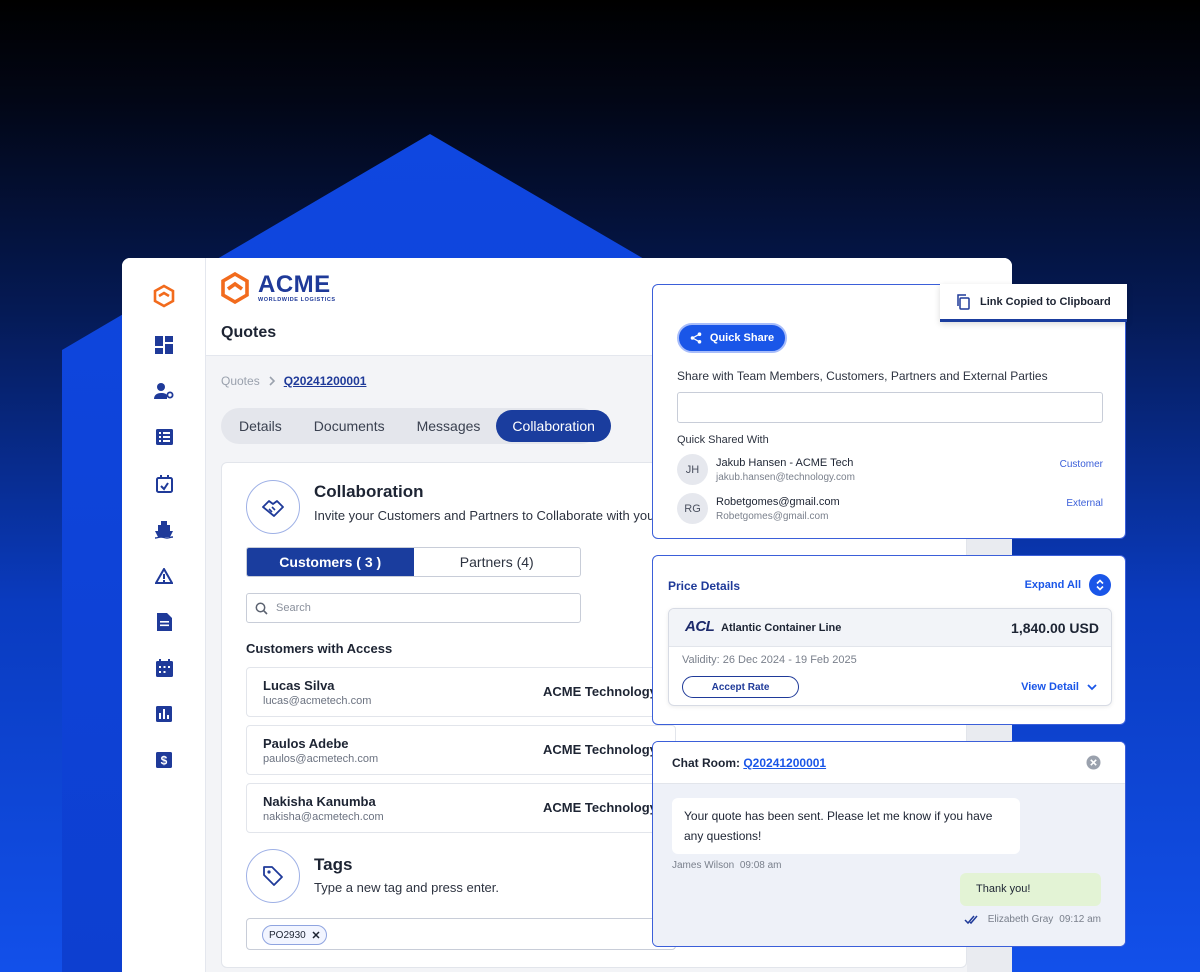  Describe the element at coordinates (772, 516) in the screenshot. I see `person-email: Robetgomes@gmail.com` at that location.